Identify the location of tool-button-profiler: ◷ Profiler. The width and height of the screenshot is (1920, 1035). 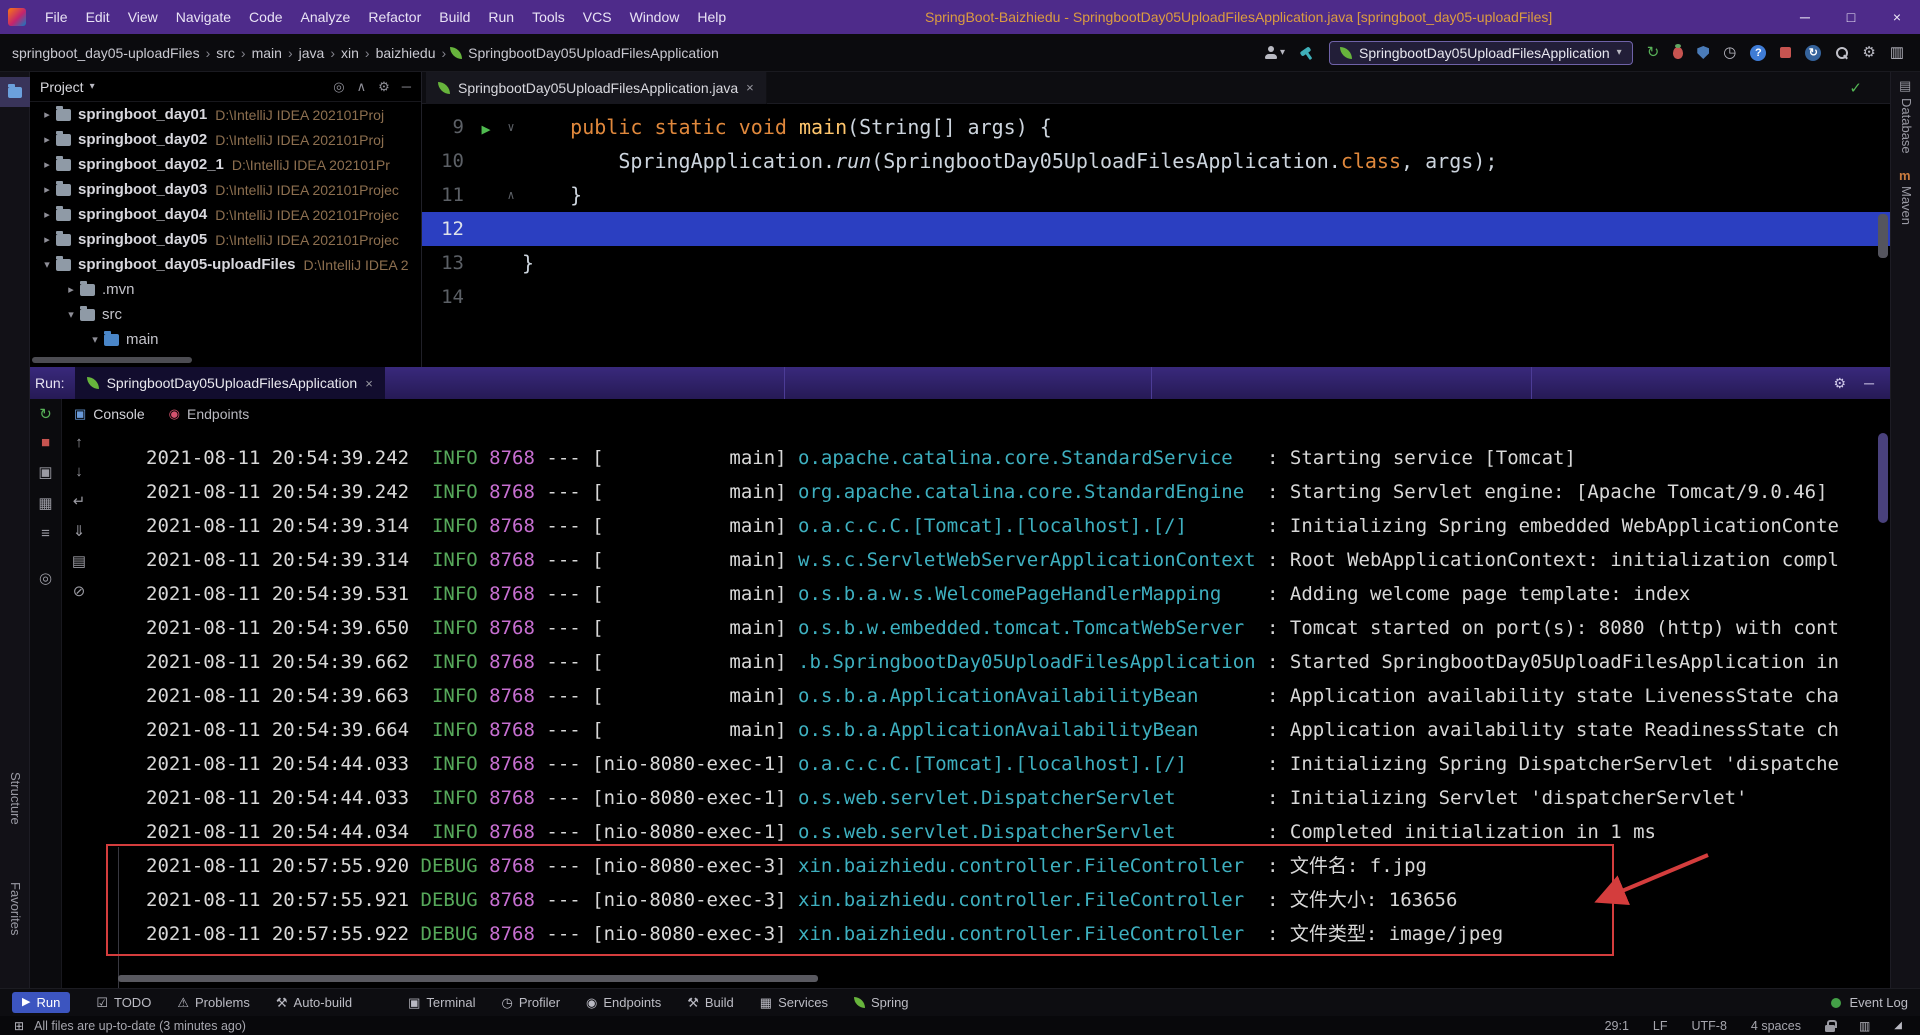
(531, 1002).